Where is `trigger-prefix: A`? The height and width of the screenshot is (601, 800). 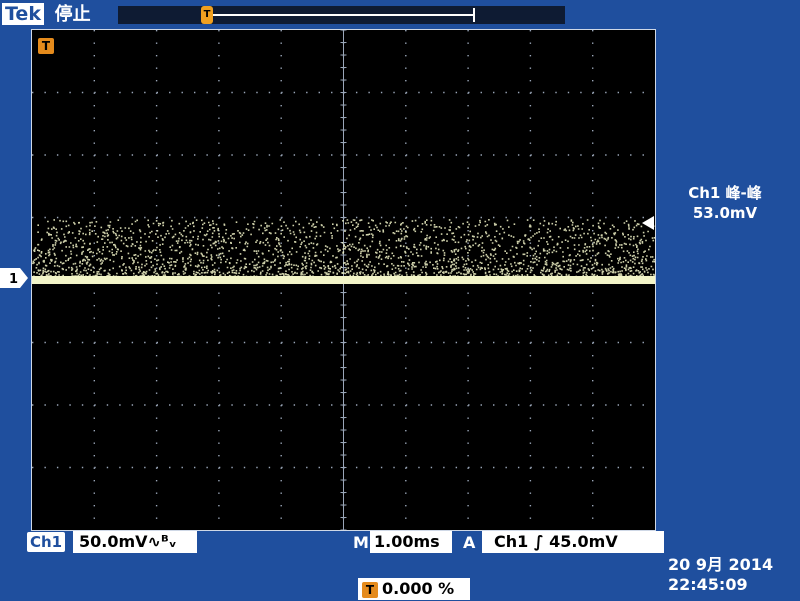 trigger-prefix: A is located at coordinates (469, 542).